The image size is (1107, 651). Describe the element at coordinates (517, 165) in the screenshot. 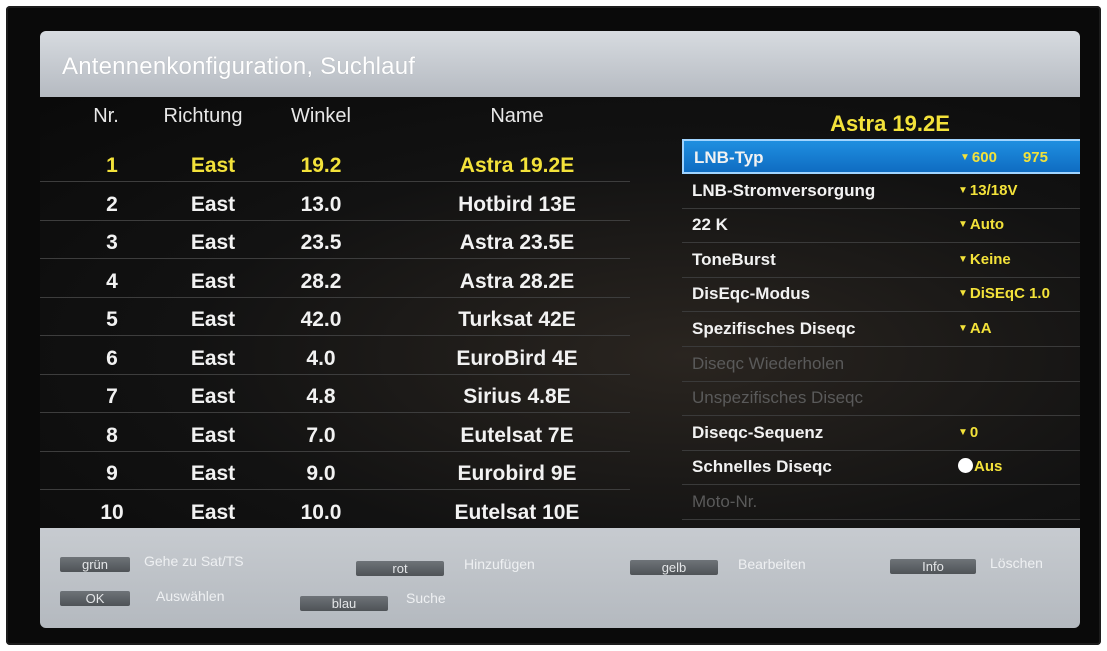

I see `satellite-name: Astra 19.2E` at that location.